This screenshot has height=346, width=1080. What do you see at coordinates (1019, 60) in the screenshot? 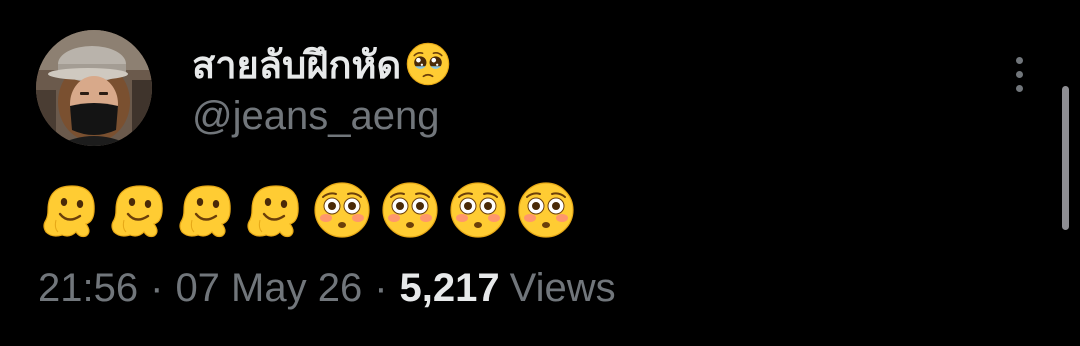
I see `more-options-icon` at bounding box center [1019, 60].